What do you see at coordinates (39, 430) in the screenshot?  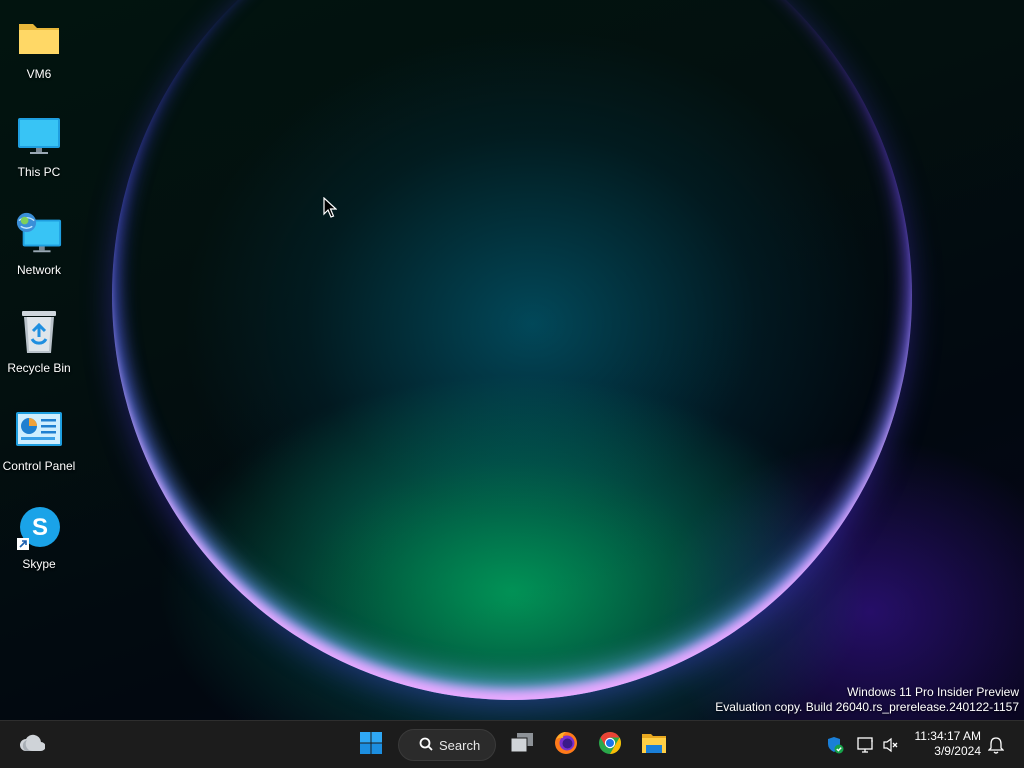 I see `control-panel-icon` at bounding box center [39, 430].